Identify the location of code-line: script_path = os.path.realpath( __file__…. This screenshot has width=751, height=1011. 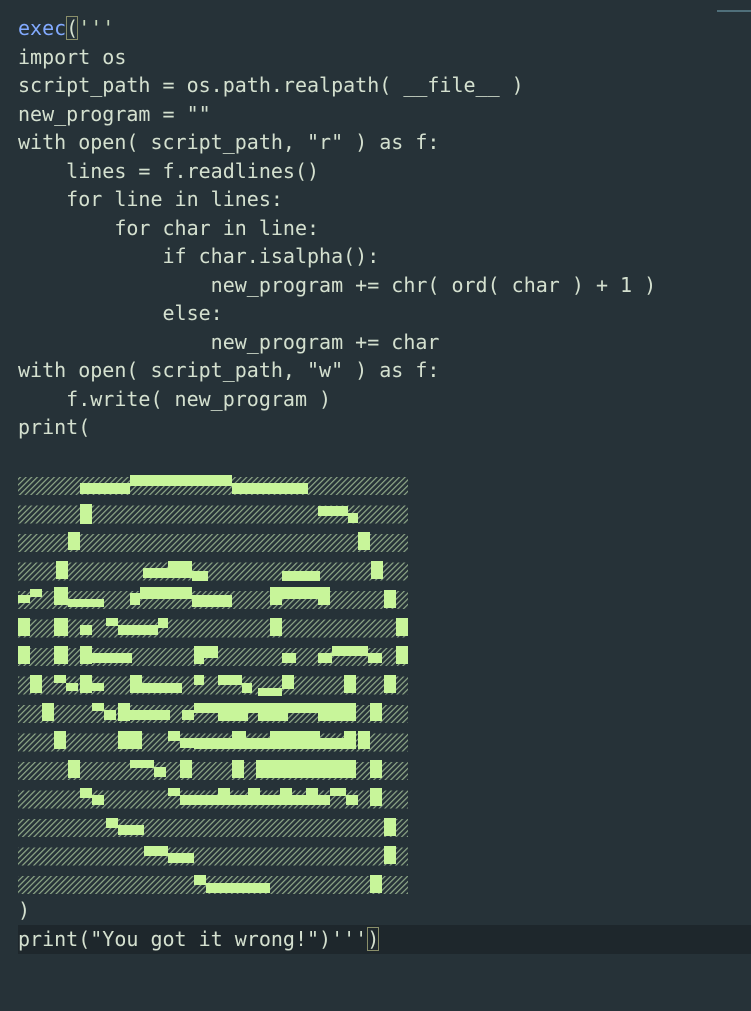
(271, 85).